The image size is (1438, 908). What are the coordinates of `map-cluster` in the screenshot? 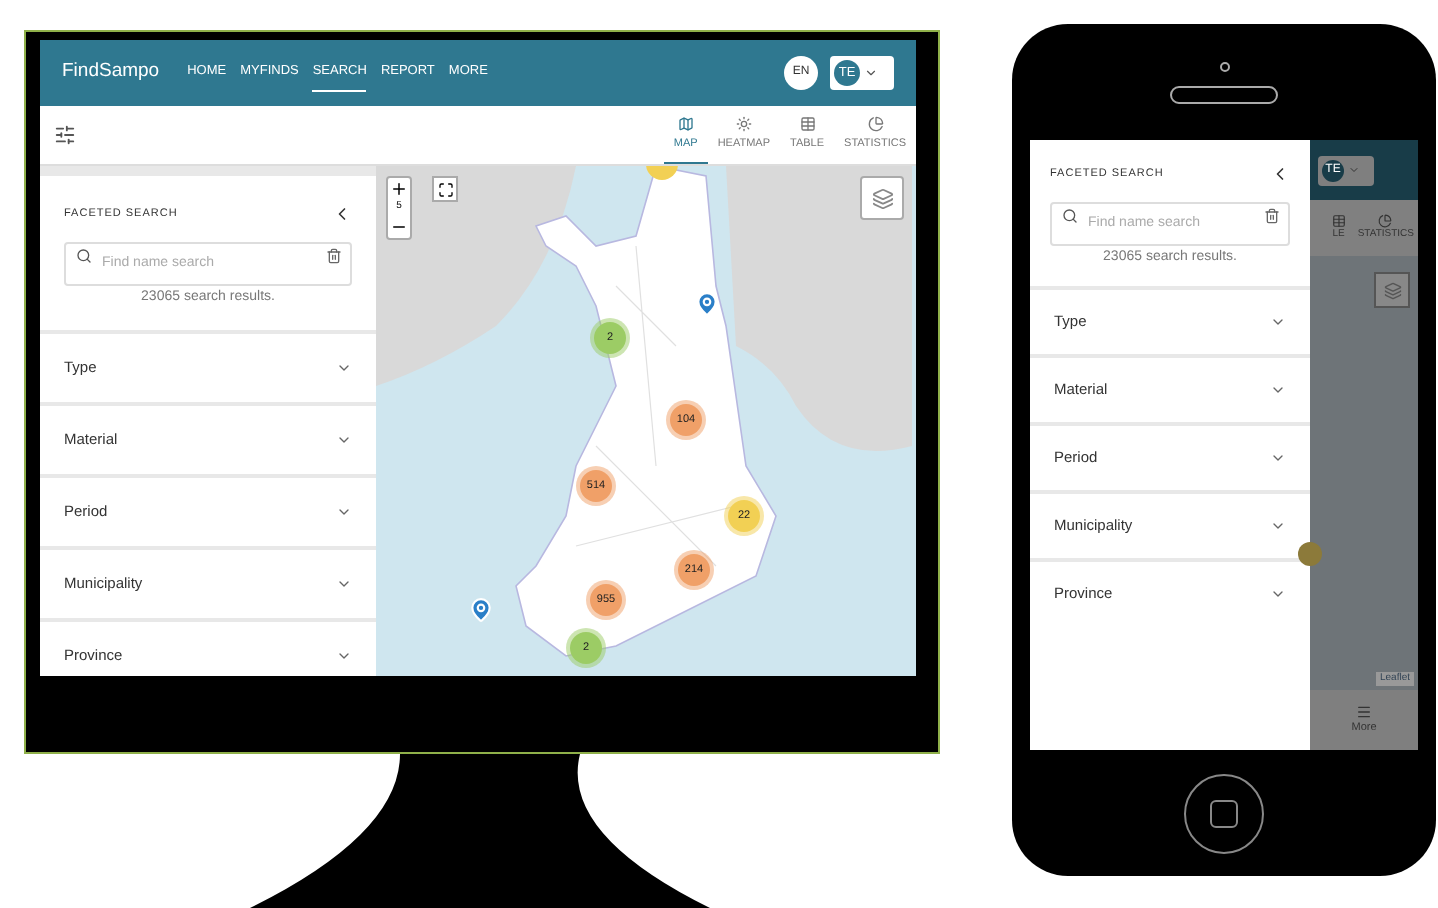 It's located at (1310, 554).